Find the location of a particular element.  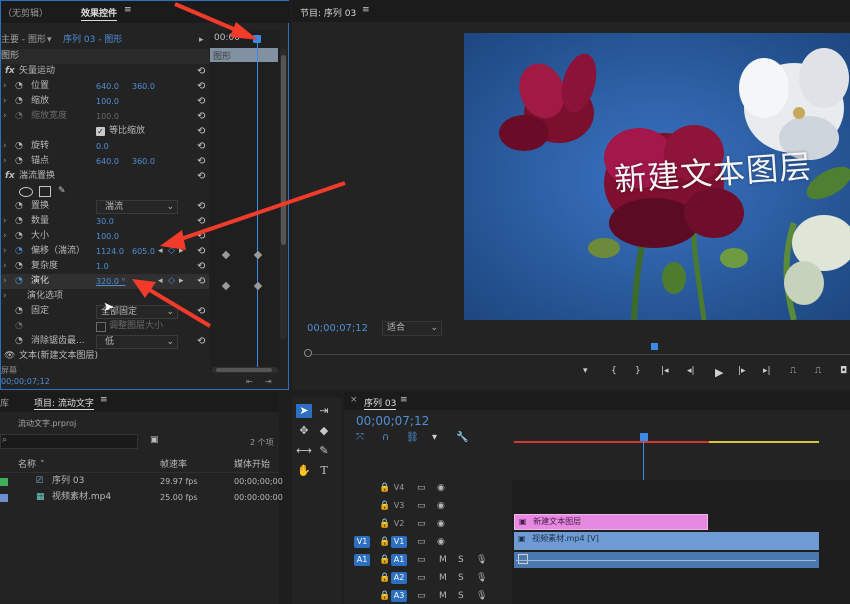

ellipse-mask-icon is located at coordinates (26, 192).